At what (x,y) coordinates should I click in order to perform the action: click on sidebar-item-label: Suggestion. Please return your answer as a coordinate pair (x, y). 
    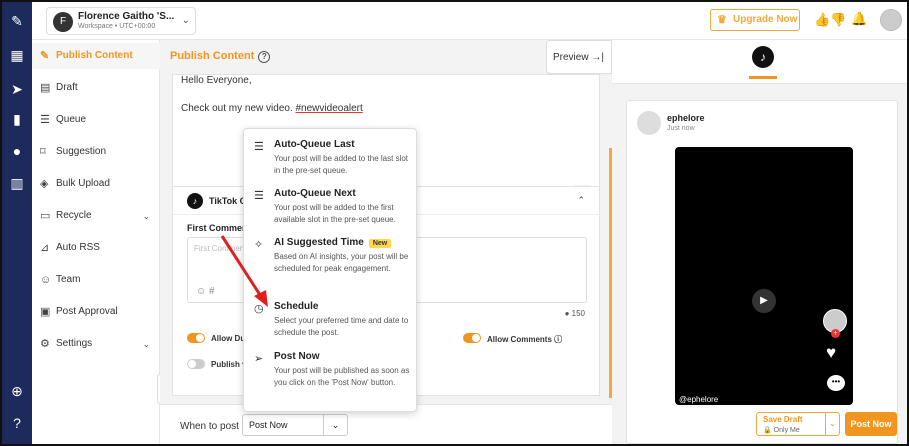
    Looking at the image, I should click on (81, 151).